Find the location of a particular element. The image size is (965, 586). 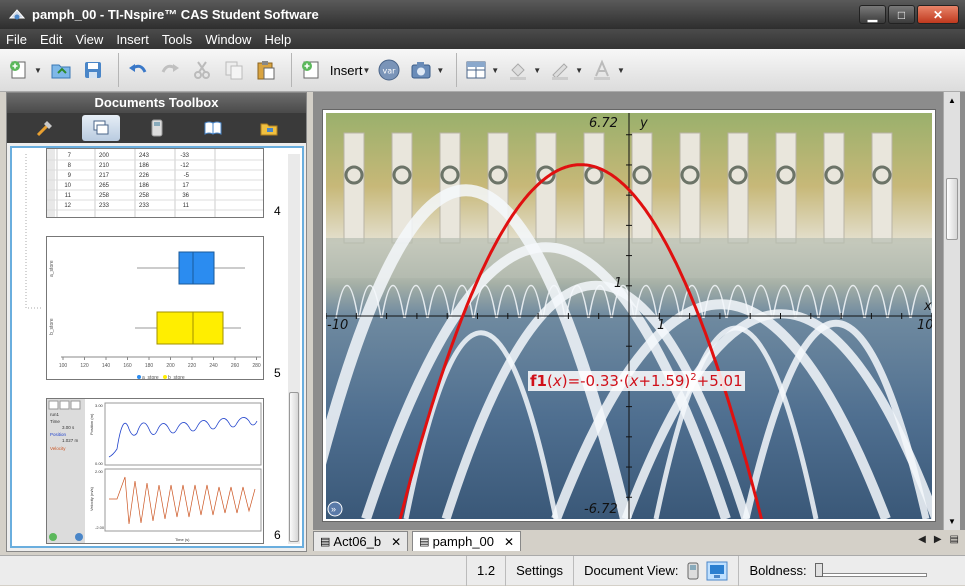

ymin-label: -6.72 is located at coordinates (601, 509).